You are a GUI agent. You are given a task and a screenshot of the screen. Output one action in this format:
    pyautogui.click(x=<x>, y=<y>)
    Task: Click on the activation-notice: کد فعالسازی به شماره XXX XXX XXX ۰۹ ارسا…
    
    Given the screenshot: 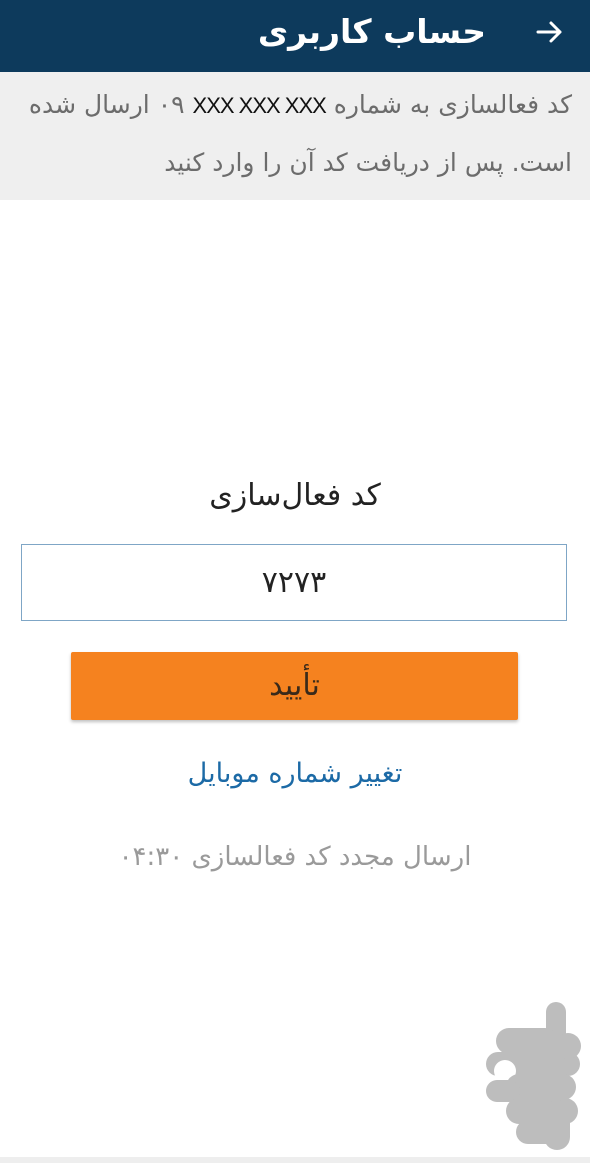 What is the action you would take?
    pyautogui.click(x=295, y=136)
    